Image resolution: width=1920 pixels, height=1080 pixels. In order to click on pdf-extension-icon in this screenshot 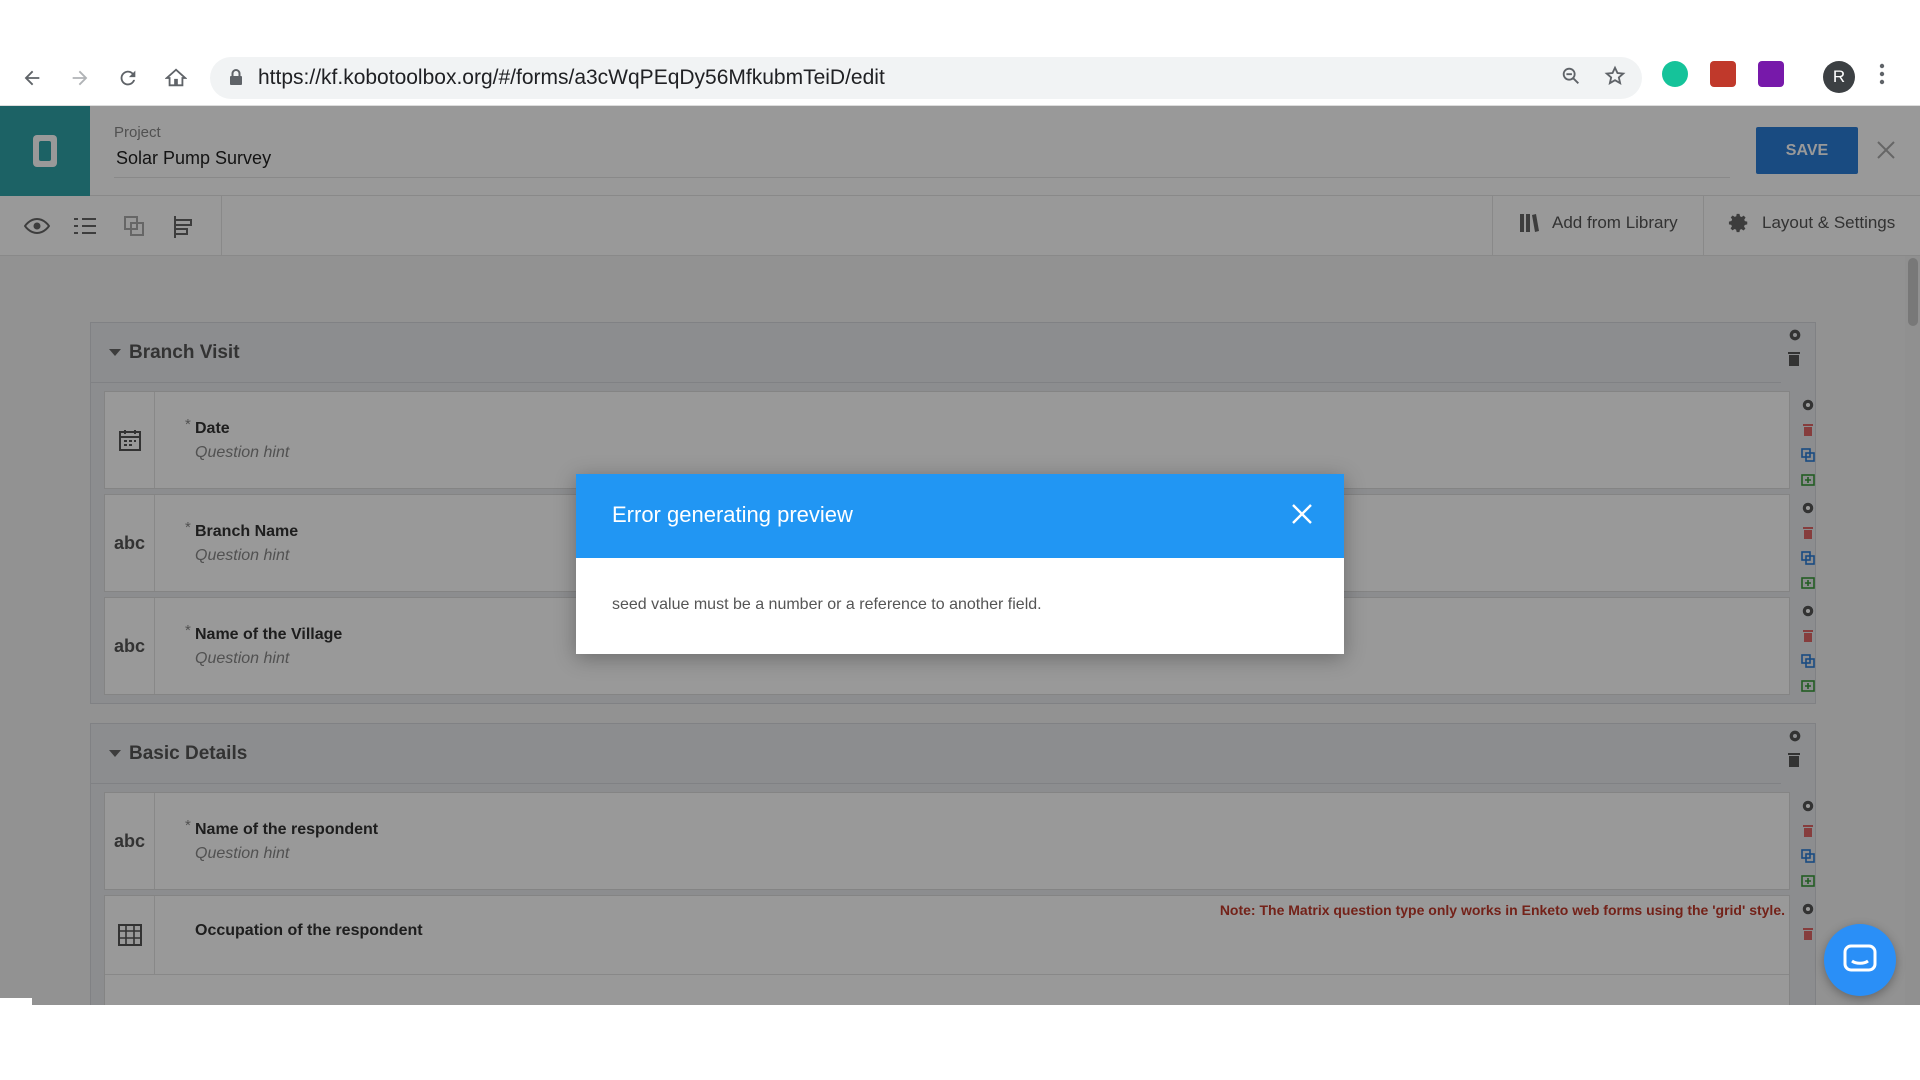, I will do `click(1723, 74)`.